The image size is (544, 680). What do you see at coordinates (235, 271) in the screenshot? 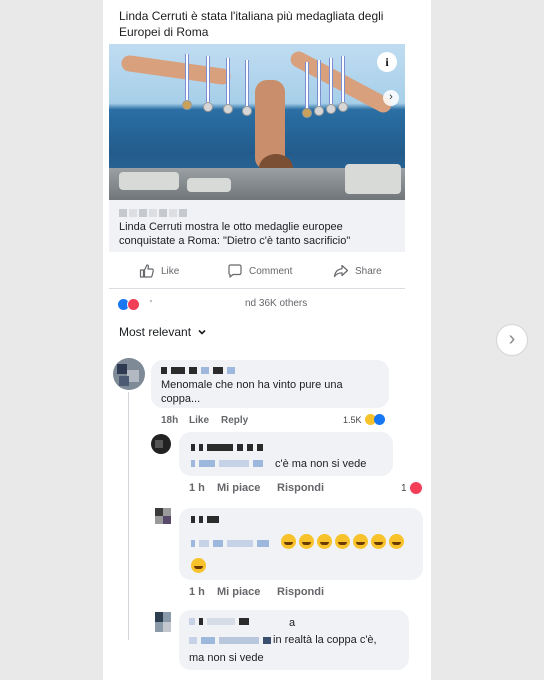
I see `comment-icon` at bounding box center [235, 271].